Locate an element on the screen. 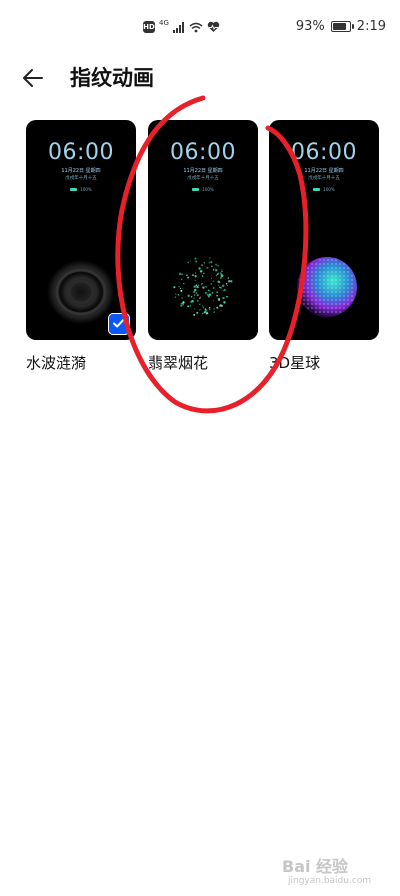  checkmark-icon is located at coordinates (118, 323).